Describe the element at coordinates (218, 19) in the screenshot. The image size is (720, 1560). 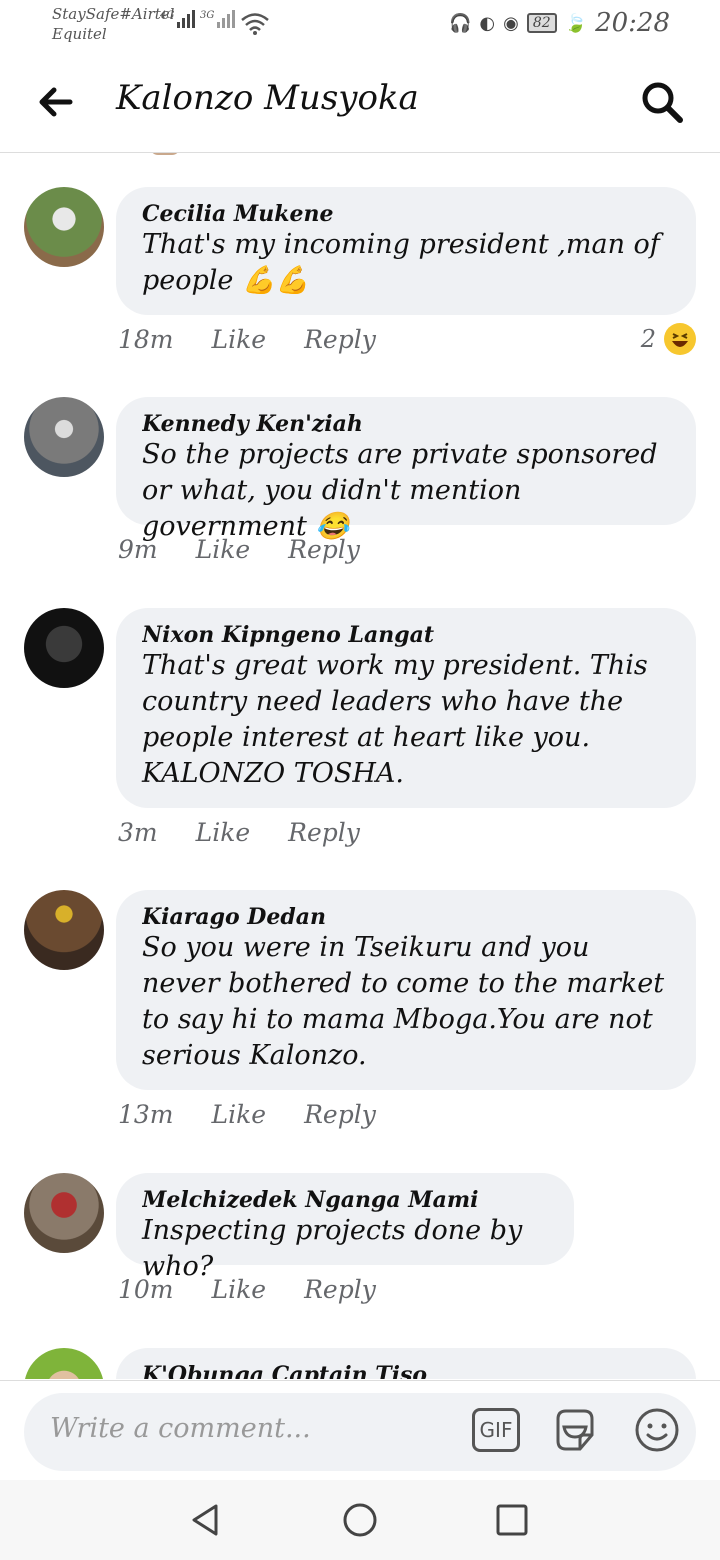
I see `signal-3g-icon: 3G` at that location.